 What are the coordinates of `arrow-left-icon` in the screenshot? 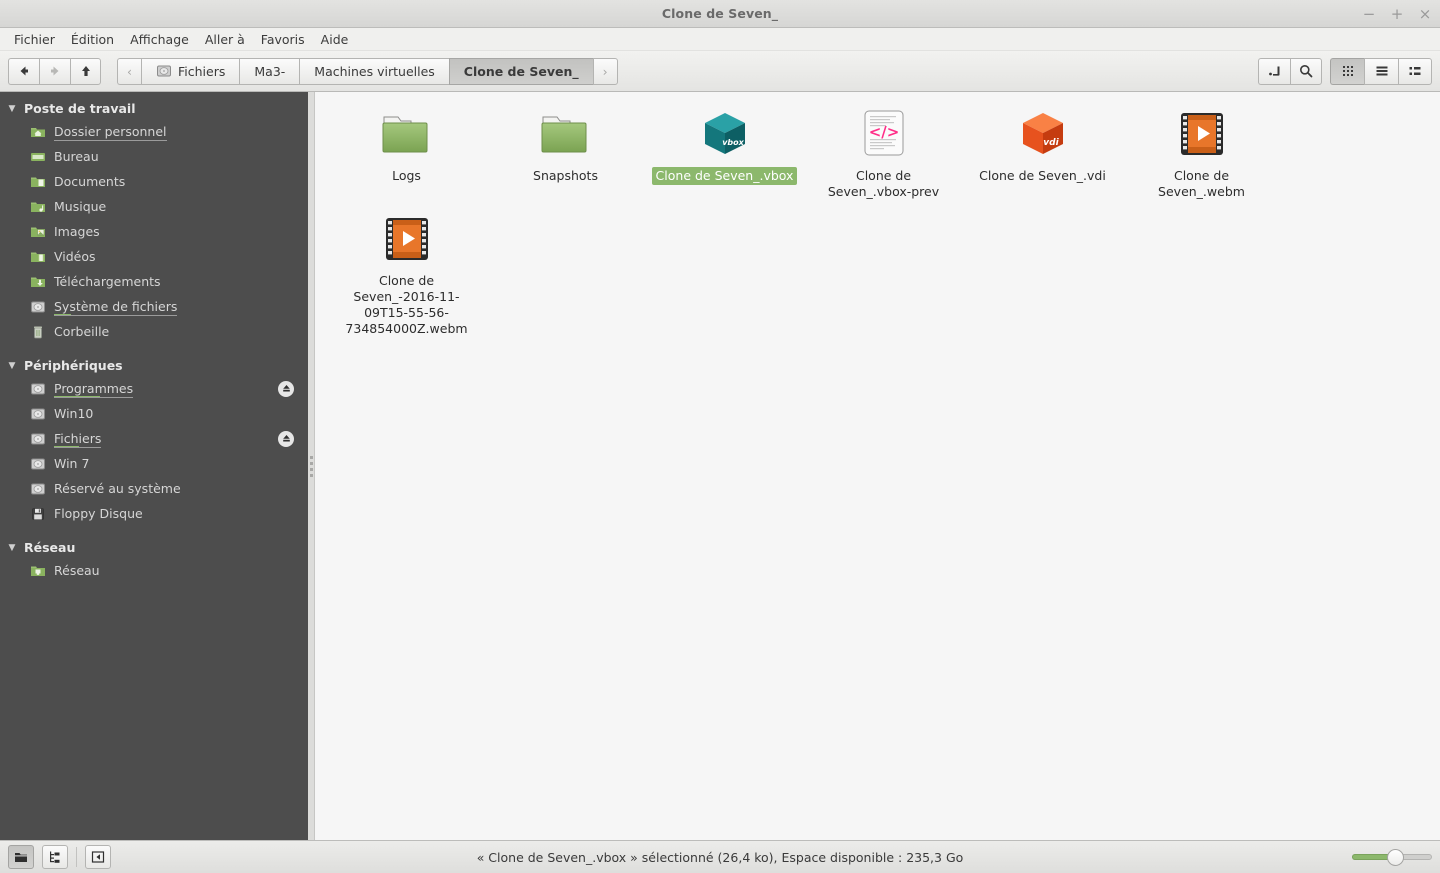 It's located at (24, 71).